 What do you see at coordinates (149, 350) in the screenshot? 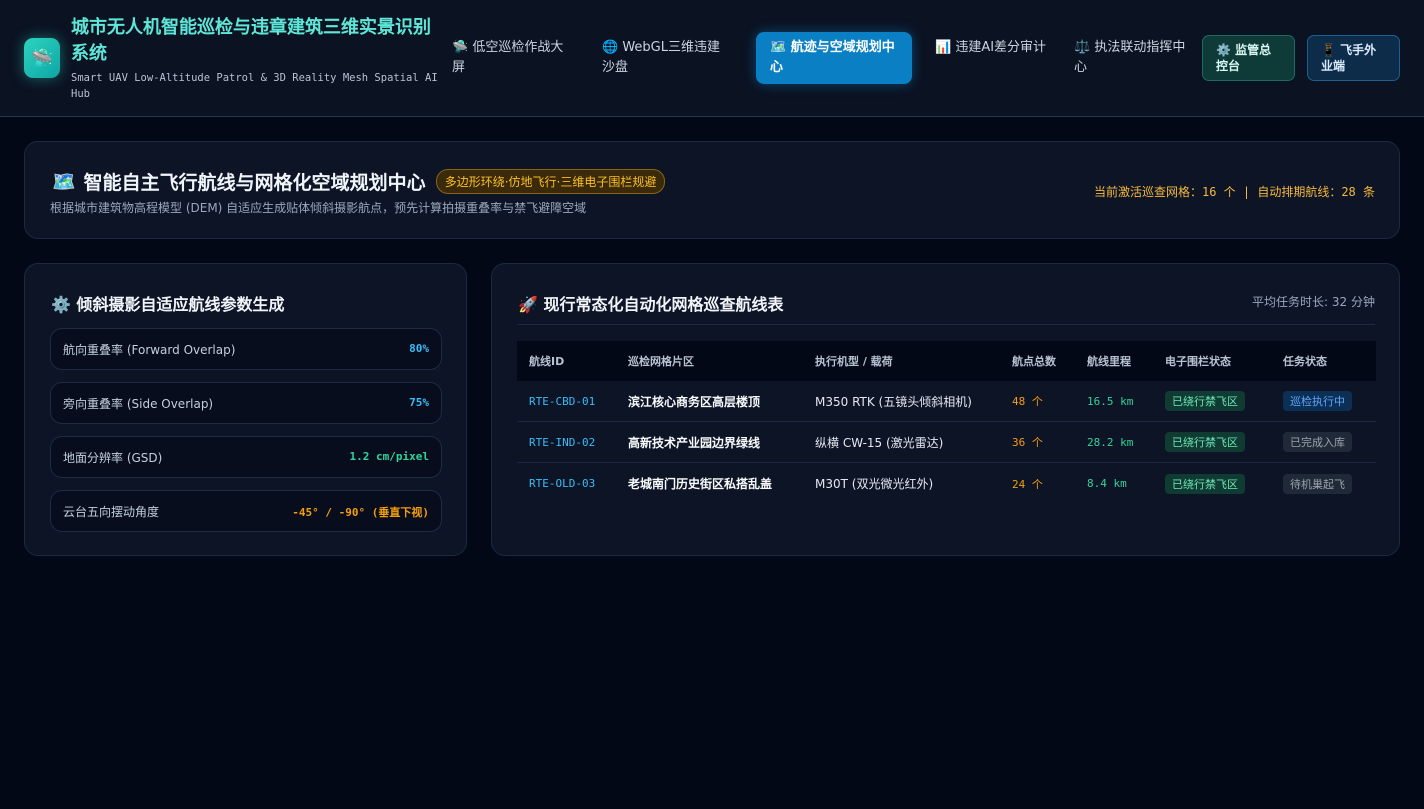
I see `param-label: 航向重叠率 (Forward Overlap)` at bounding box center [149, 350].